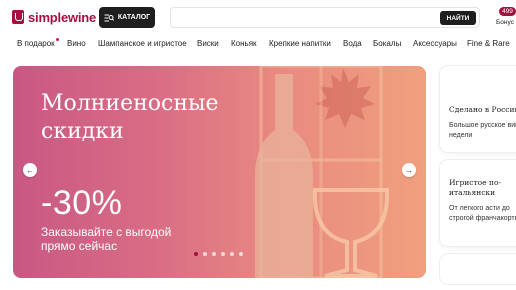  I want to click on carousel-prev-button: ←, so click(30, 170).